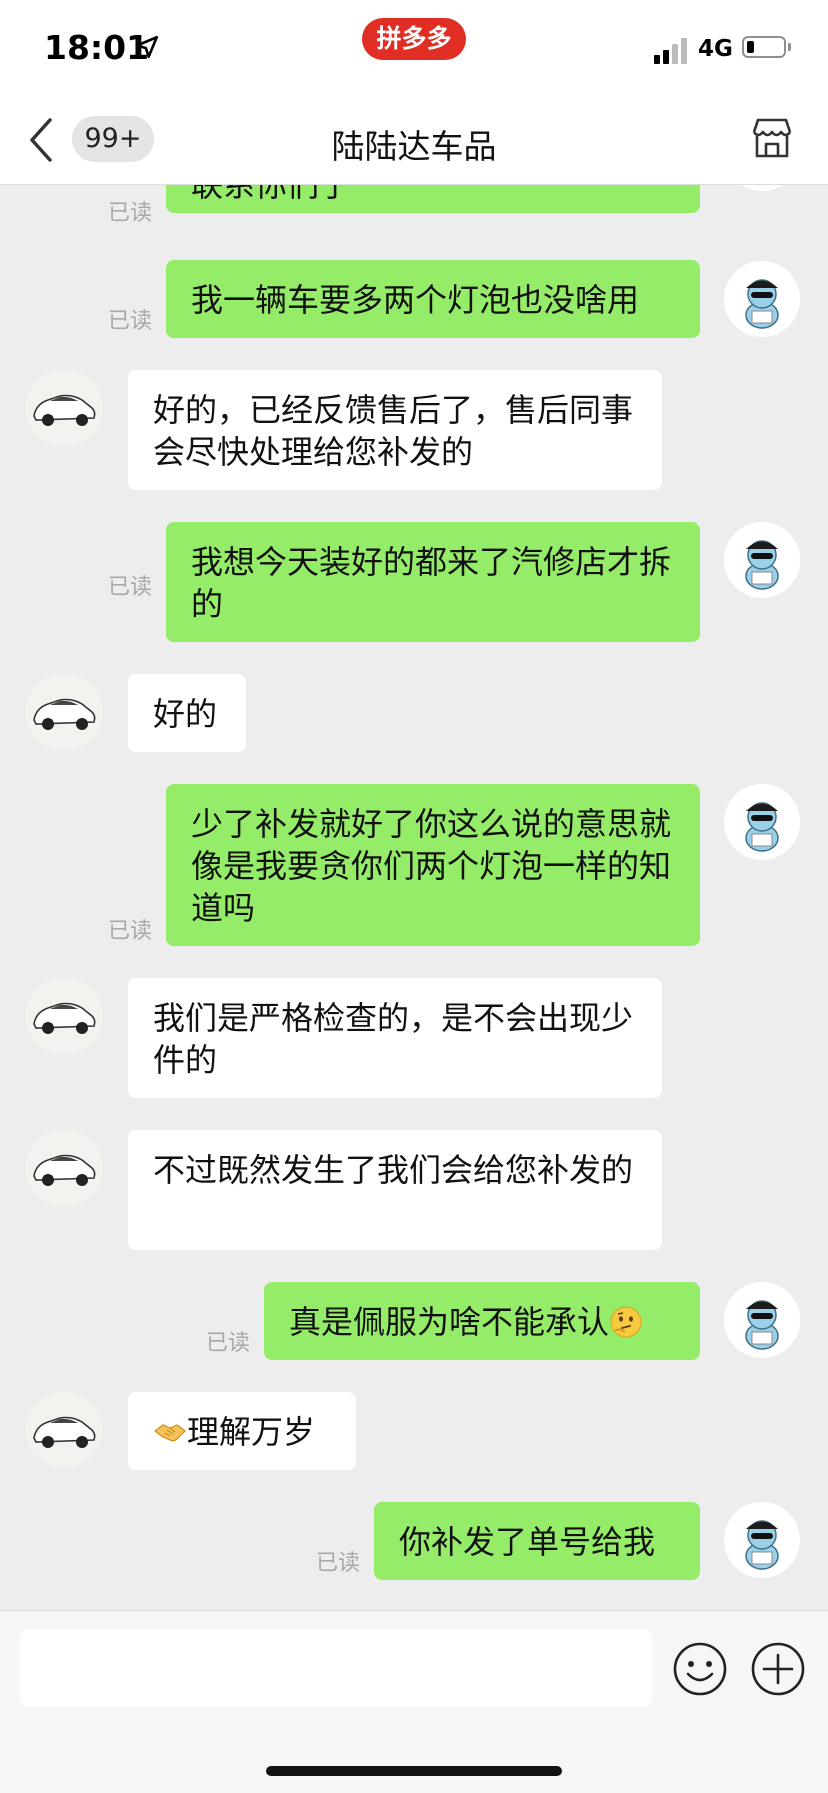 The image size is (828, 1793). I want to click on message-bubble-outgoing: 少了补发就好了你这么说的意思就像是我要贪你们两个灯泡一样的知道吗, so click(433, 865).